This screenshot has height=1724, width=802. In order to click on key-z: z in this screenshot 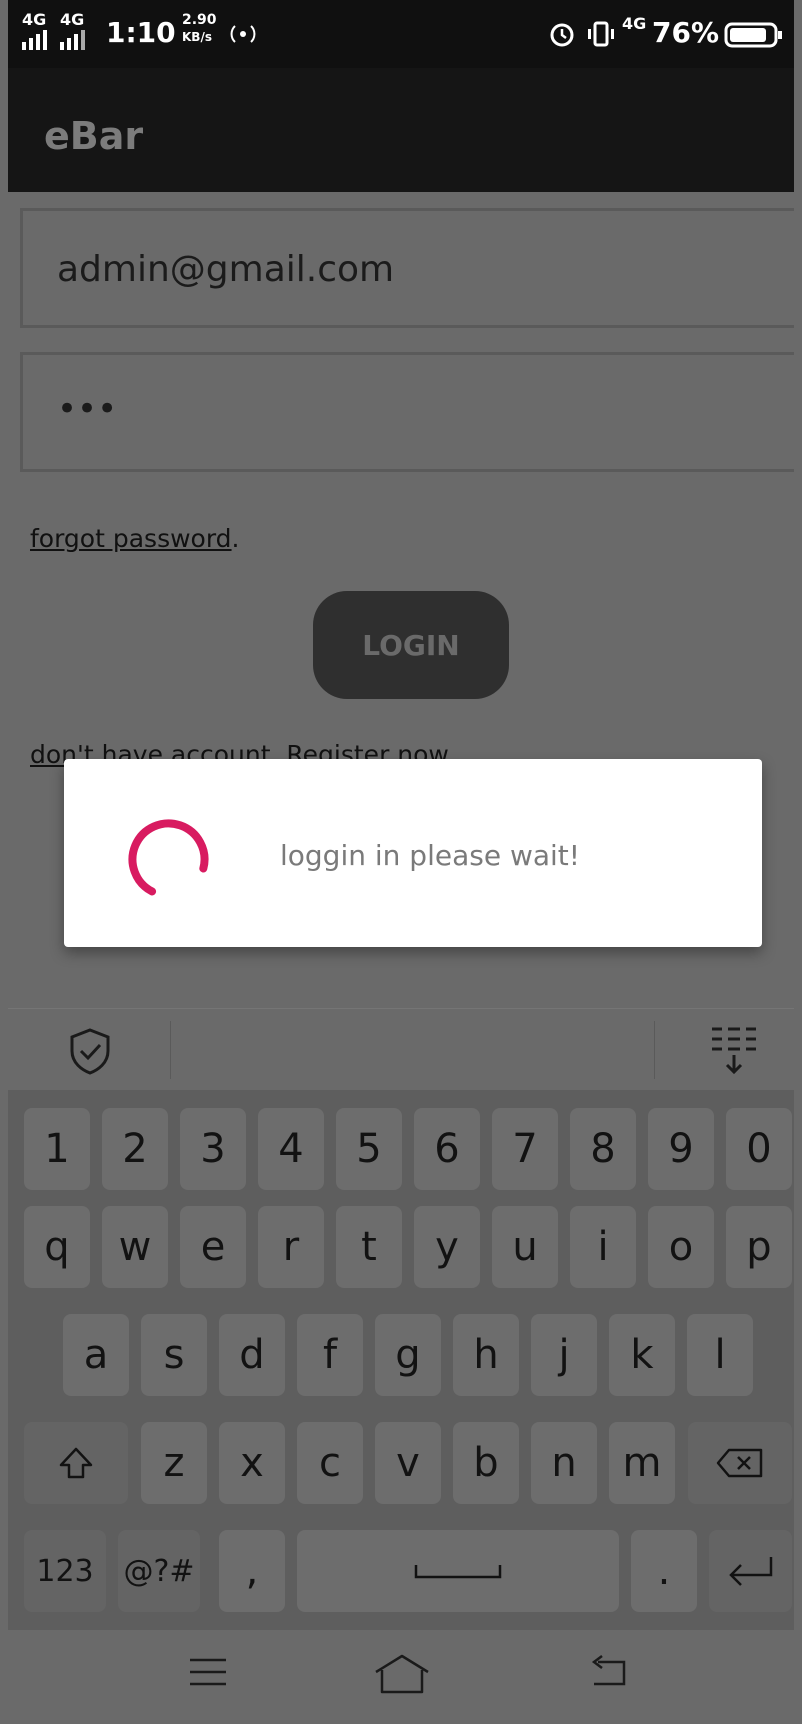, I will do `click(174, 1463)`.